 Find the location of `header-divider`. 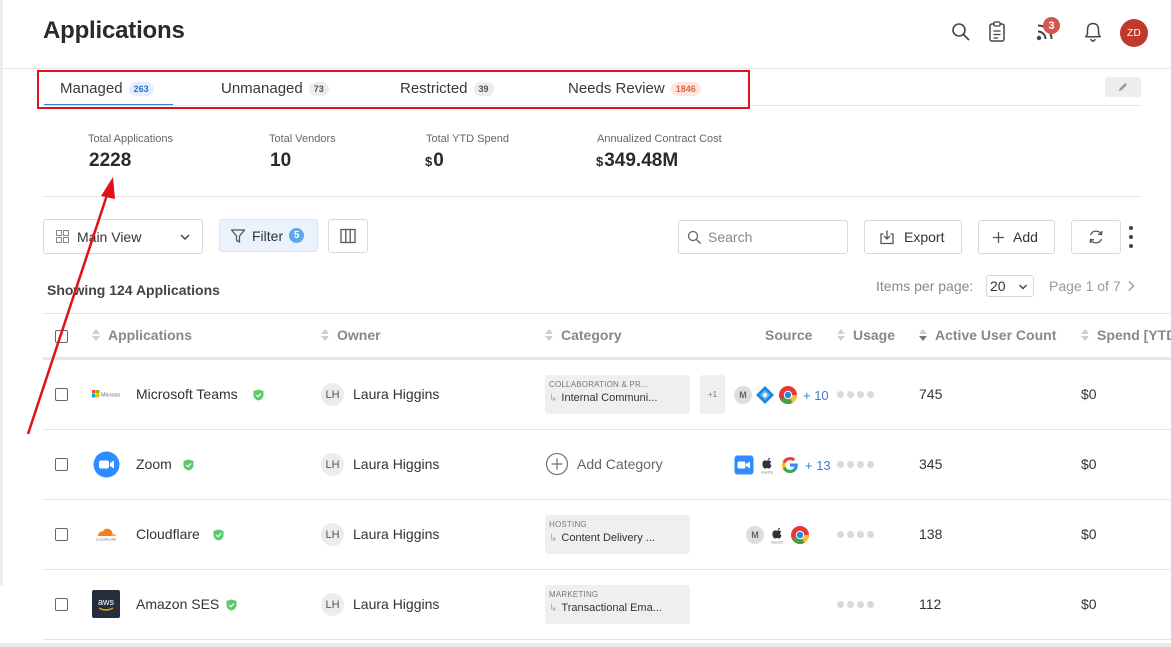

header-divider is located at coordinates (587, 68).